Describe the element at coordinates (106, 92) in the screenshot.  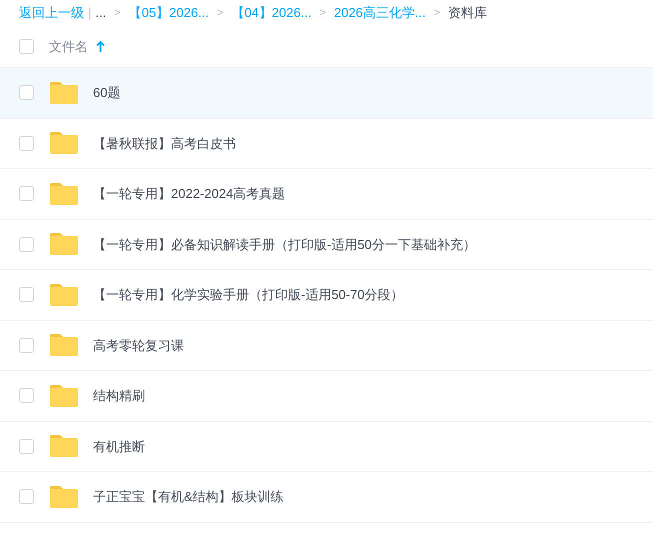
I see `folder-name: 60题` at that location.